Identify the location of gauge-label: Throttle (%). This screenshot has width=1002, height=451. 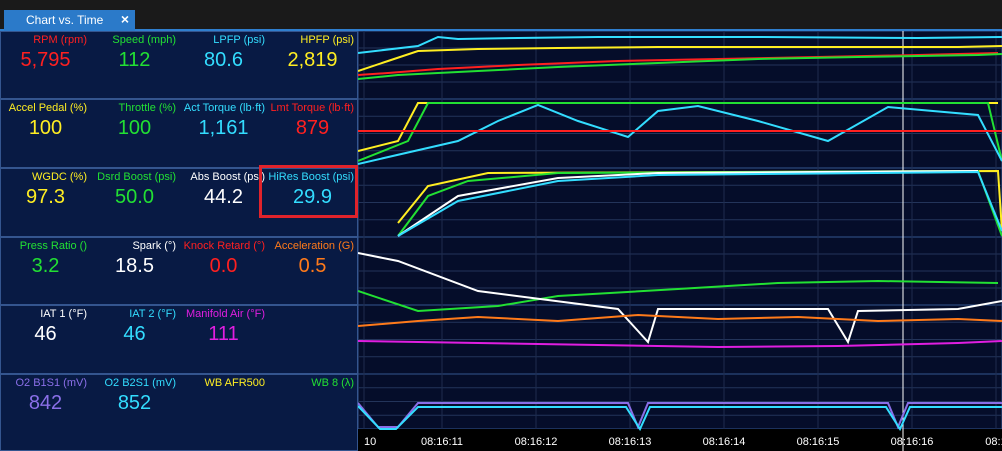
(147, 108).